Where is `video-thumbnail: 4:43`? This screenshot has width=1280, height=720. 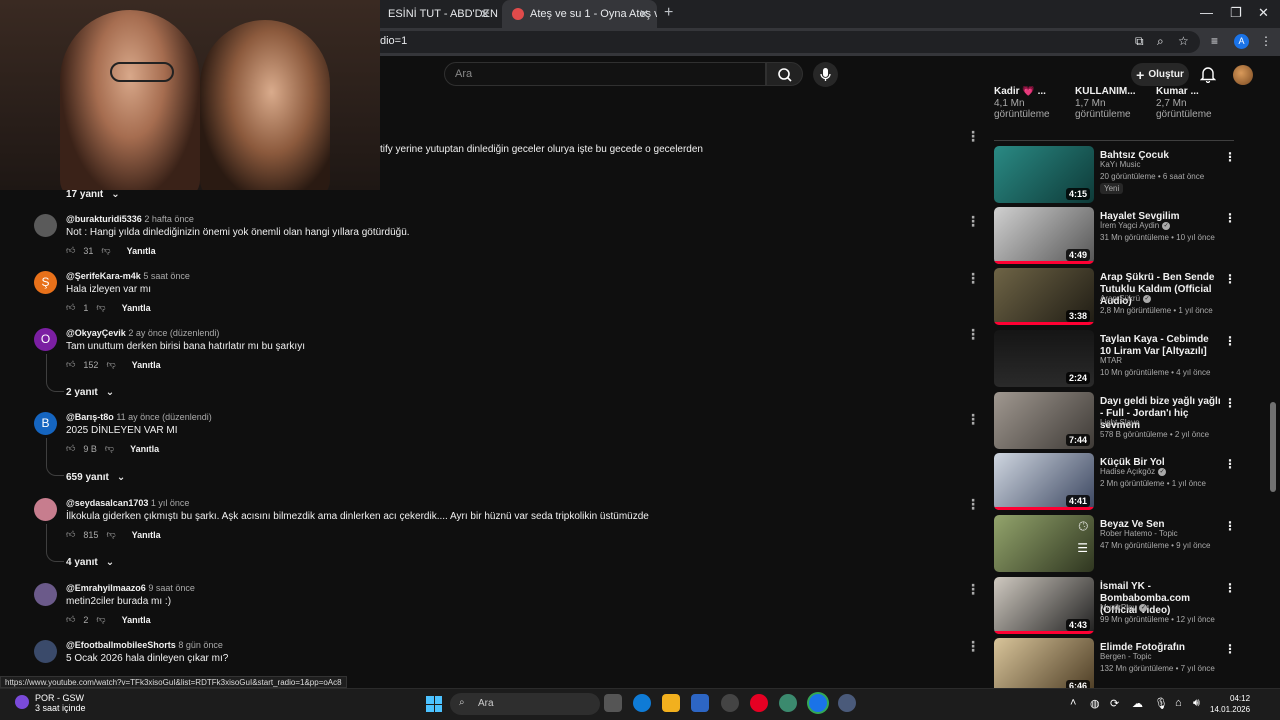 video-thumbnail: 4:43 is located at coordinates (1044, 605).